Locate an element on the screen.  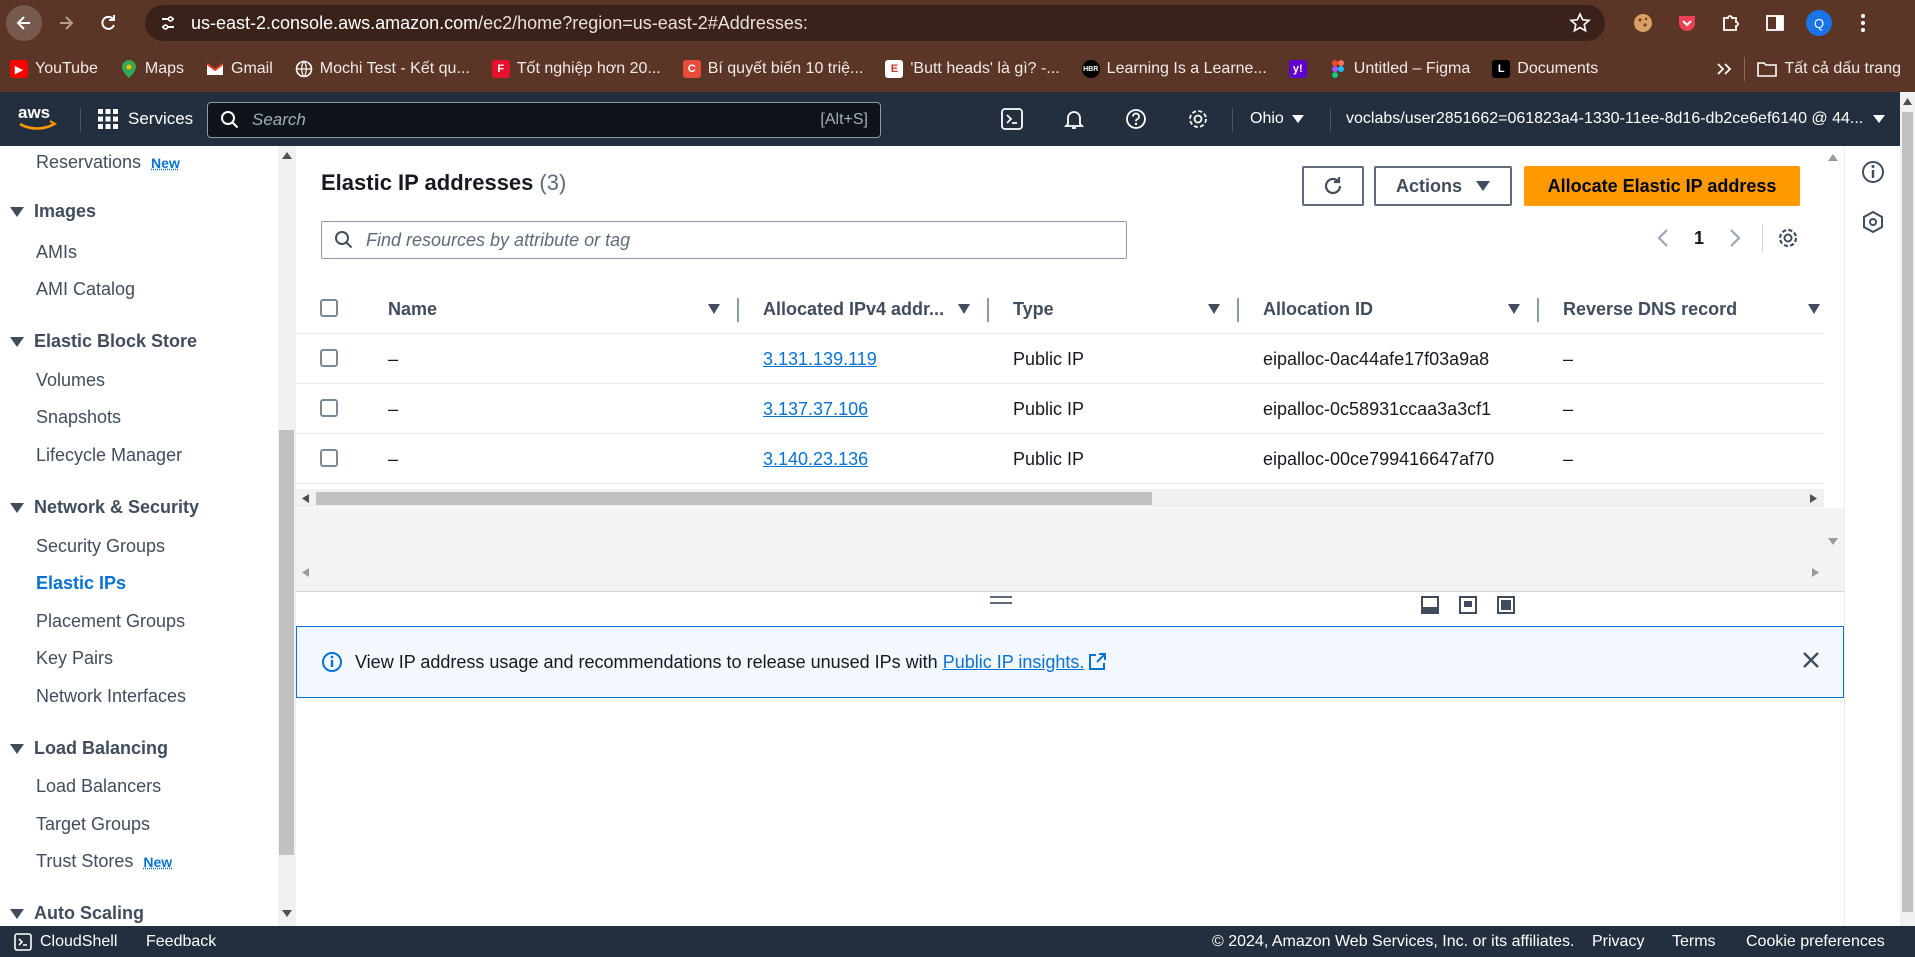
info-panel-icon is located at coordinates (1873, 172).